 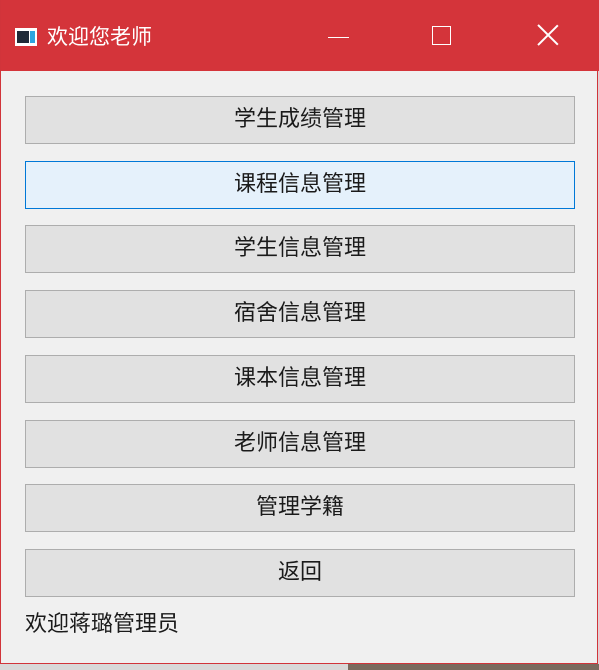 What do you see at coordinates (473, 667) in the screenshot?
I see `background-window-edge` at bounding box center [473, 667].